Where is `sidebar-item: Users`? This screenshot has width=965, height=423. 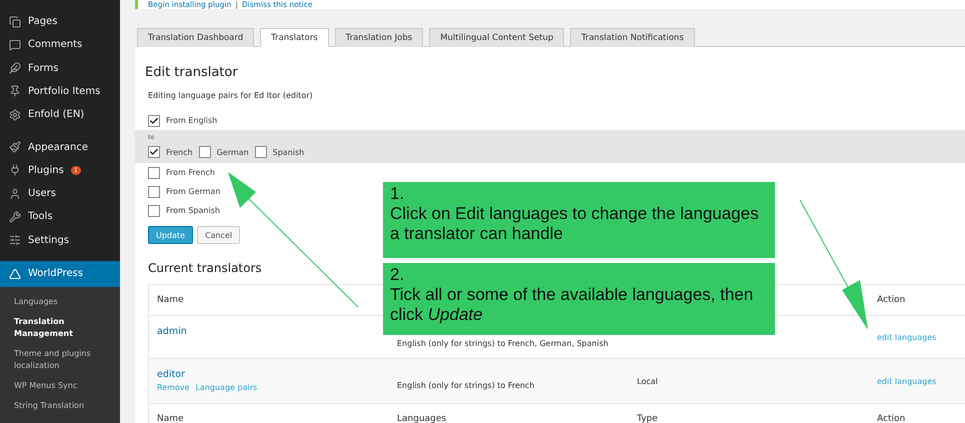
sidebar-item: Users is located at coordinates (60, 194).